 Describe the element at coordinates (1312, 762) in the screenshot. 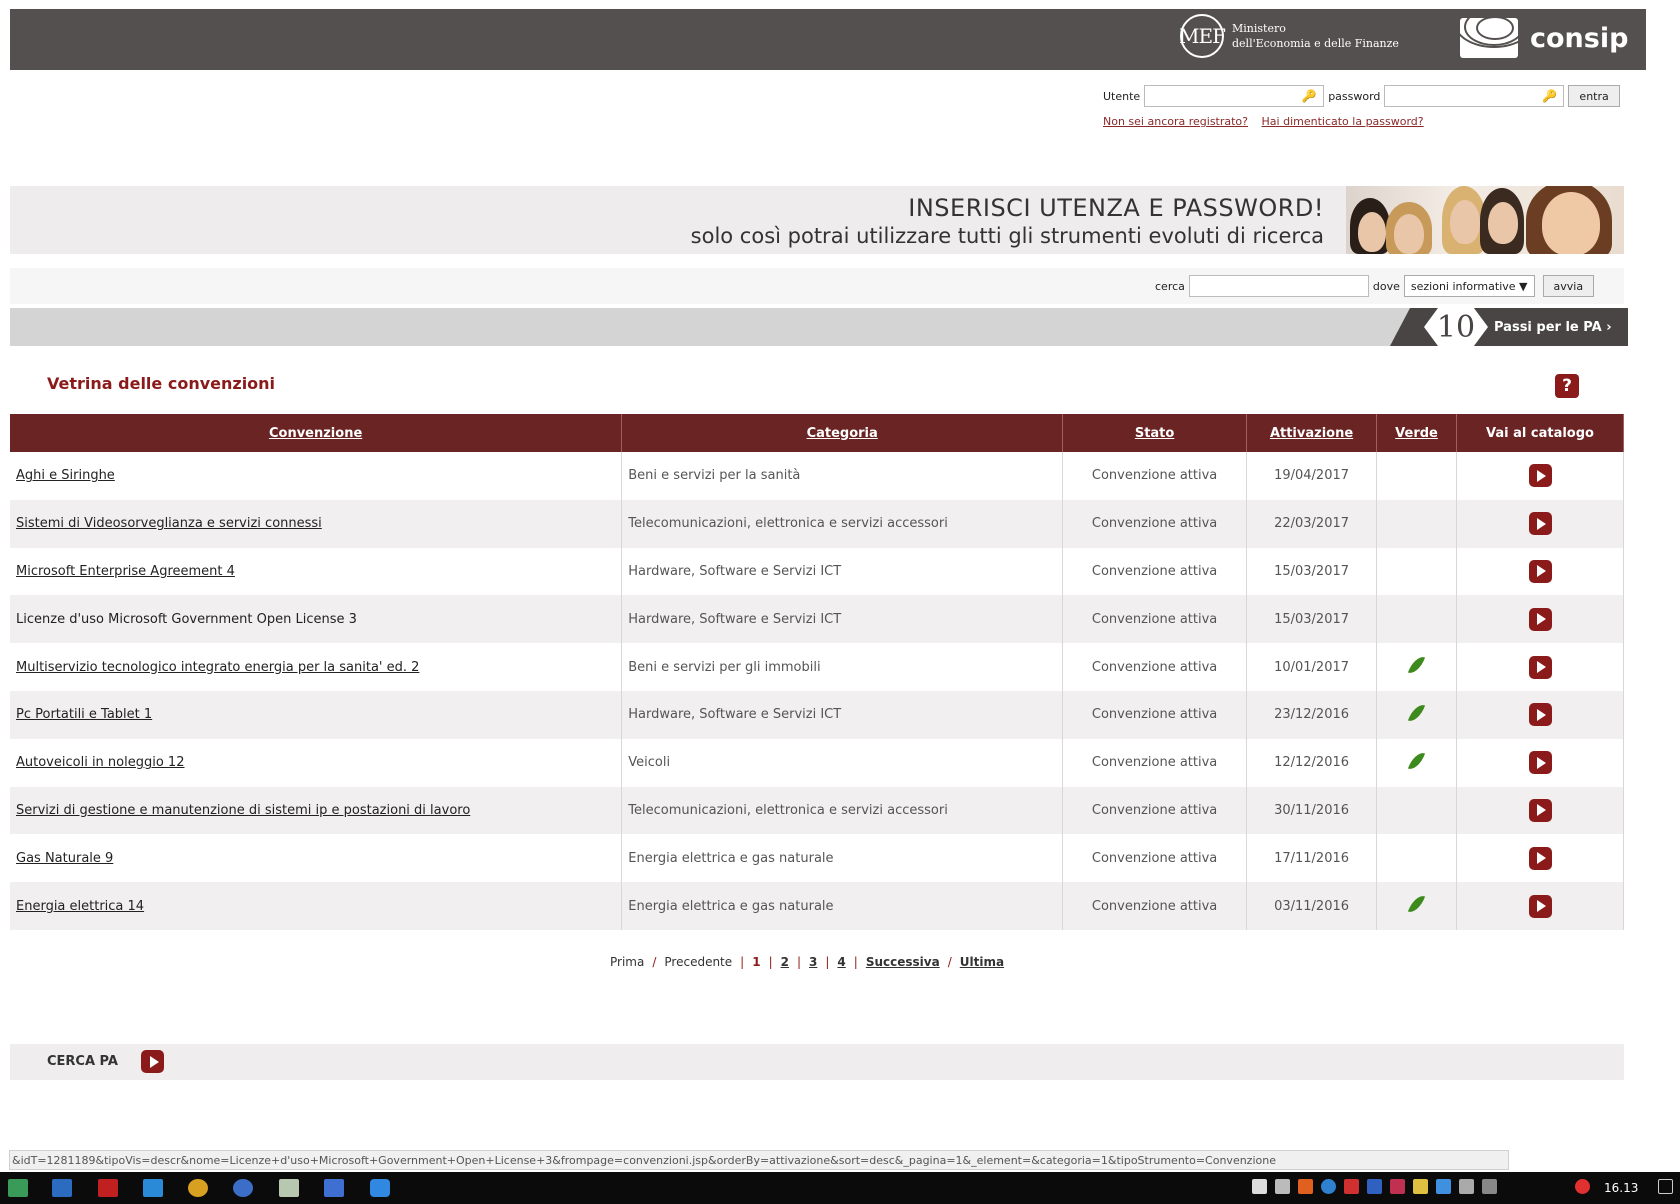

I see `activation-date-cell: 12/12/2016` at that location.